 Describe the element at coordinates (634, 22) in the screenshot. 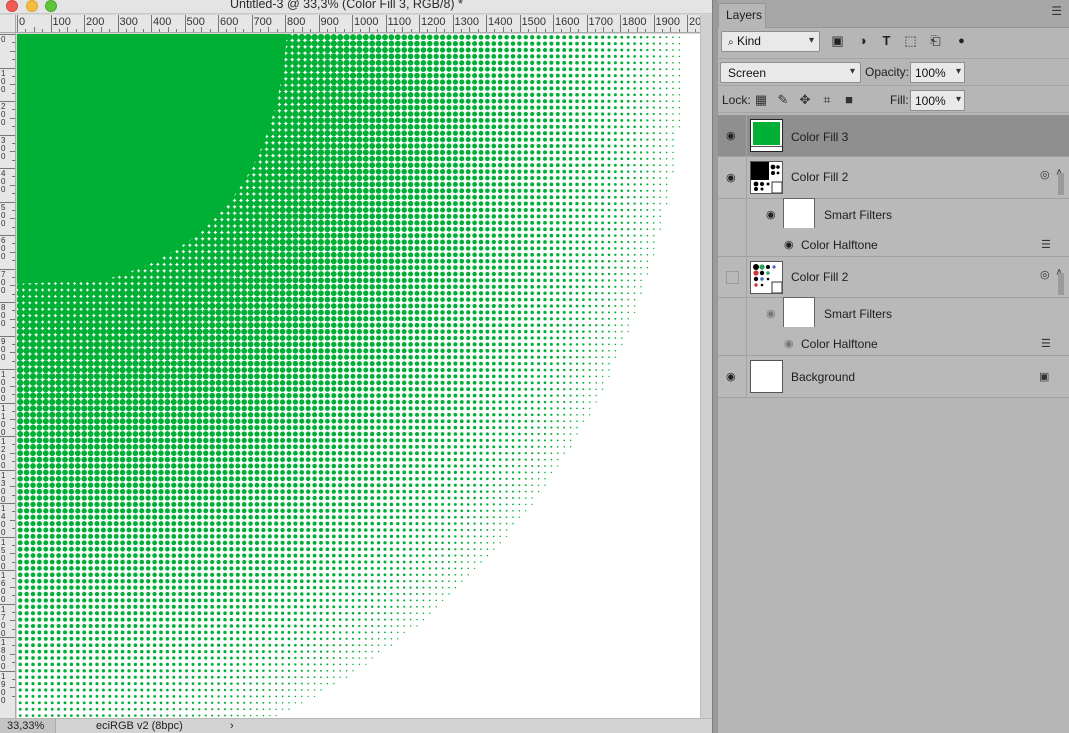

I see `ruler-label: 1800` at that location.